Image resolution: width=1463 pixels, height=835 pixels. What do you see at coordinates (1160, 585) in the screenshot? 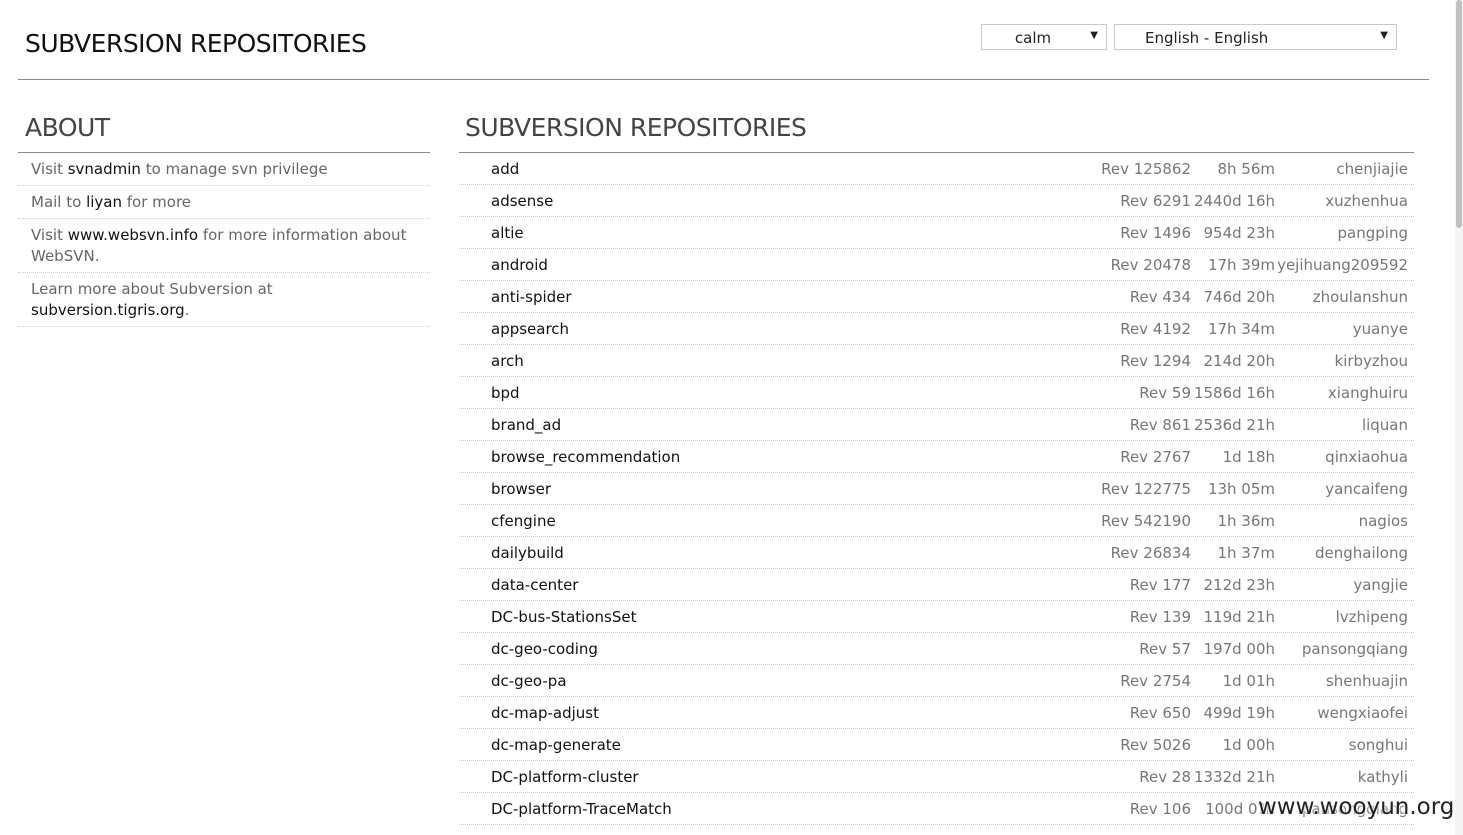
I see `repository-revision: Rev 177` at bounding box center [1160, 585].